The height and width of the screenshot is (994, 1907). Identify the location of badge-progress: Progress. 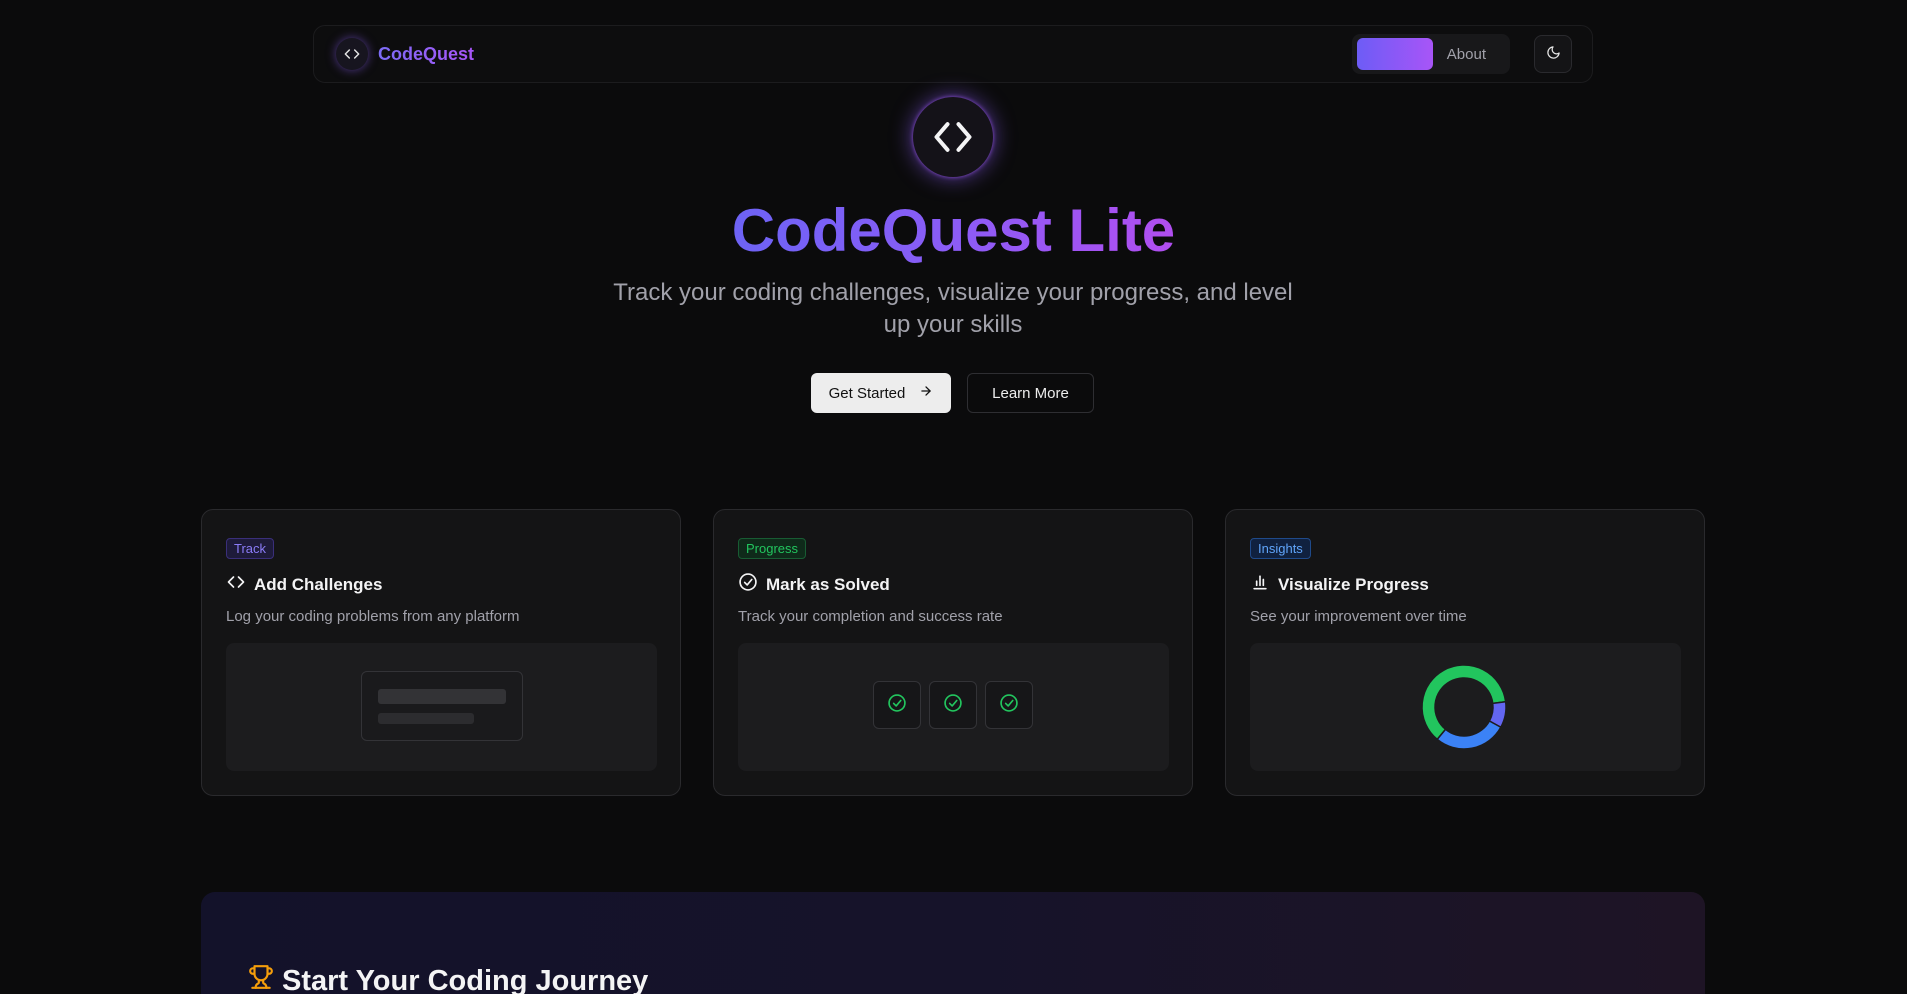
(772, 548).